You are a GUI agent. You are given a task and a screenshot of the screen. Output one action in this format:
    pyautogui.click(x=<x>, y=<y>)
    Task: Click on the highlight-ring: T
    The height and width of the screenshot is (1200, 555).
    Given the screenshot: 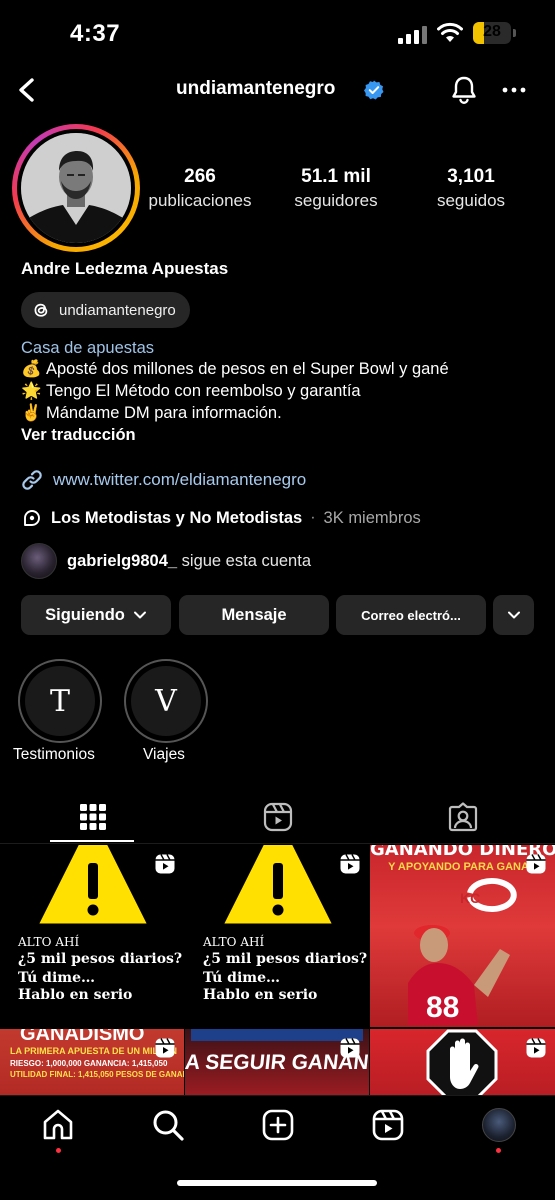 What is the action you would take?
    pyautogui.click(x=60, y=701)
    